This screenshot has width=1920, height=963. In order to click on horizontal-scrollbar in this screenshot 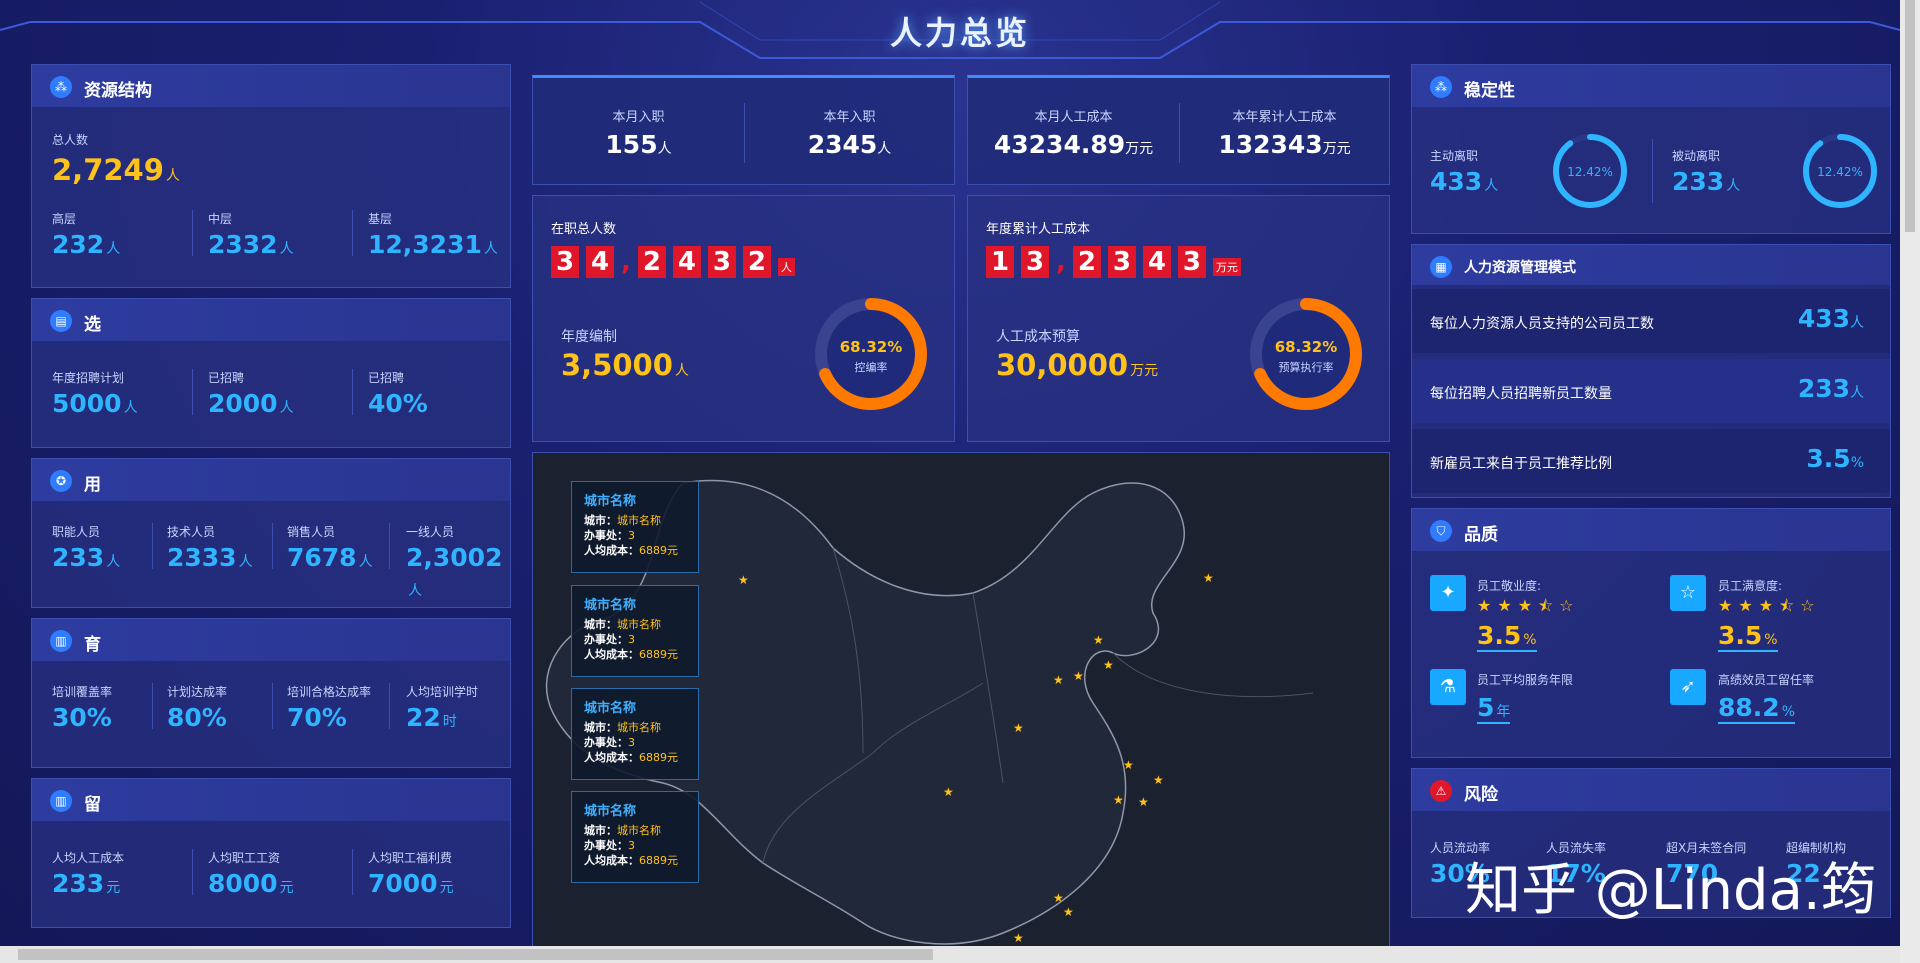, I will do `click(950, 954)`.